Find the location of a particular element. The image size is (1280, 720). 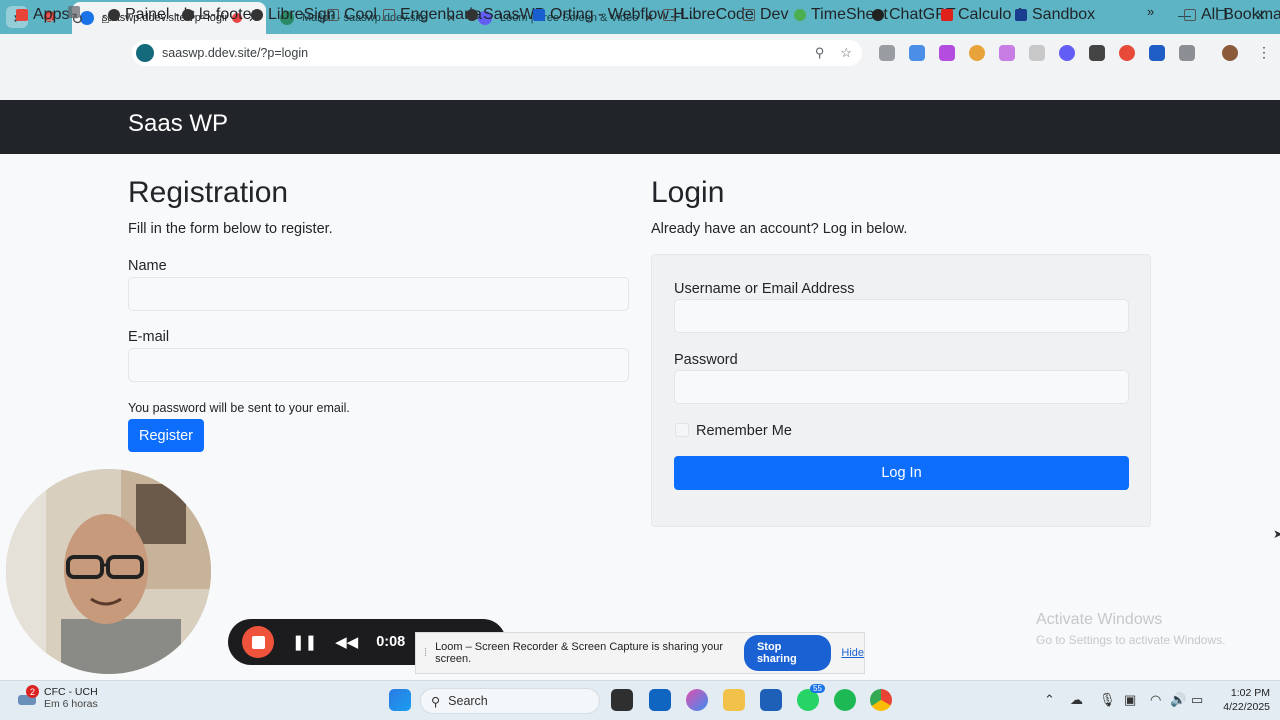

password-note: You password will be sent to your email. is located at coordinates (239, 408).